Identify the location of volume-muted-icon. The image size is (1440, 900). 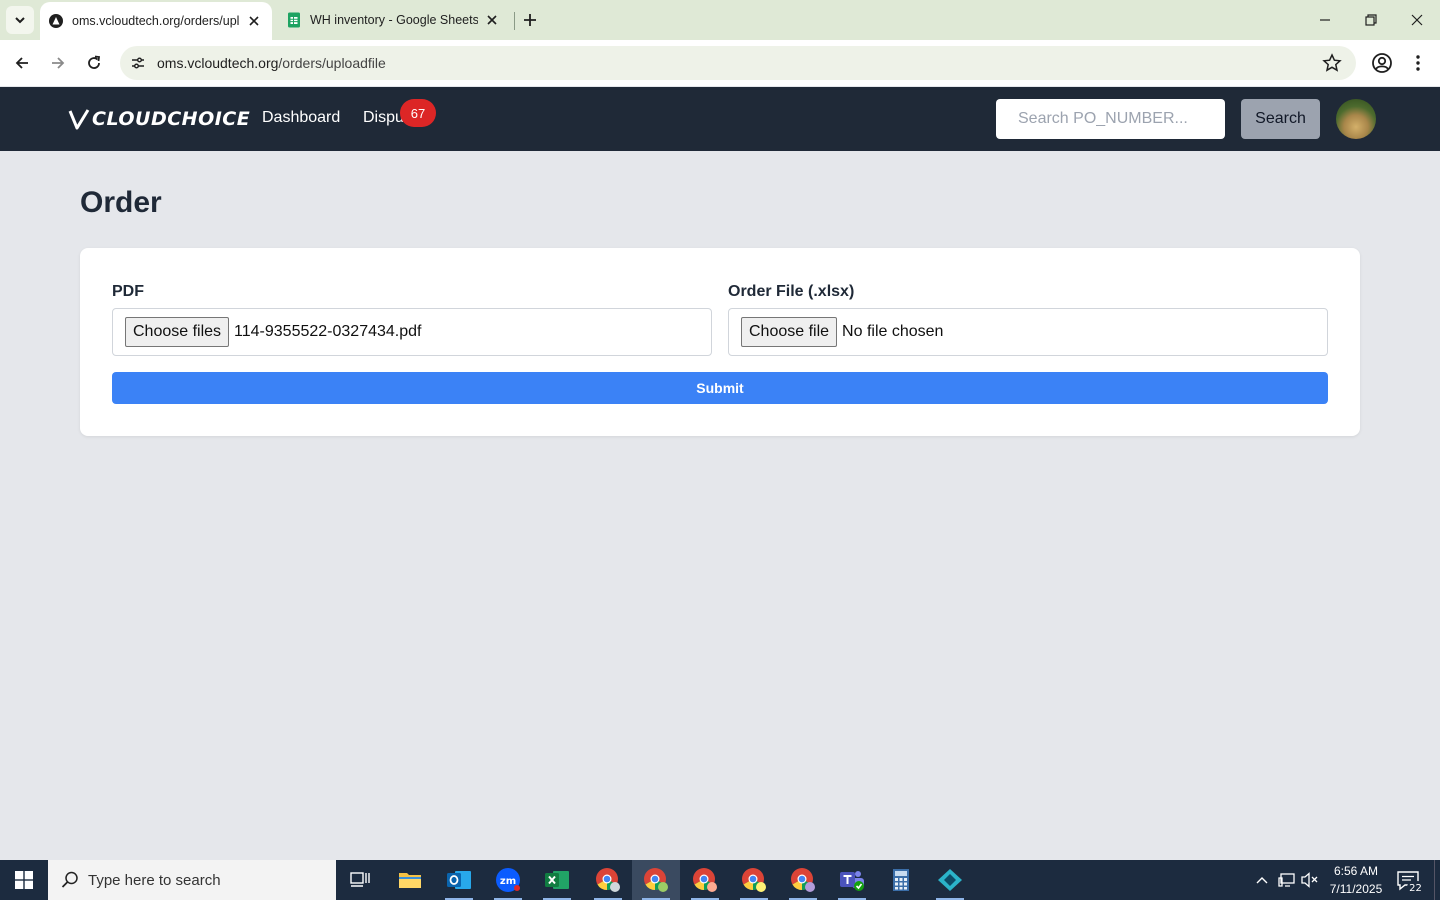
(1309, 880).